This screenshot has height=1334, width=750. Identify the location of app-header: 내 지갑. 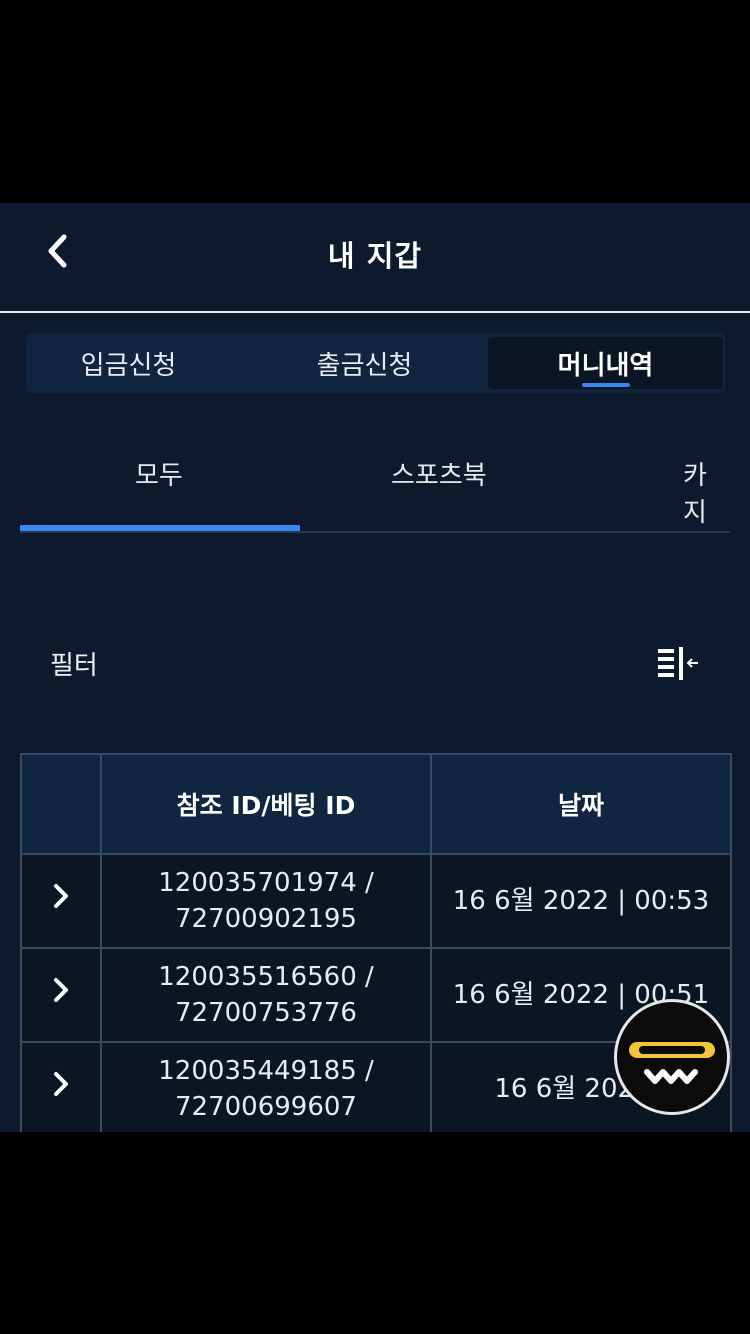
(375, 257).